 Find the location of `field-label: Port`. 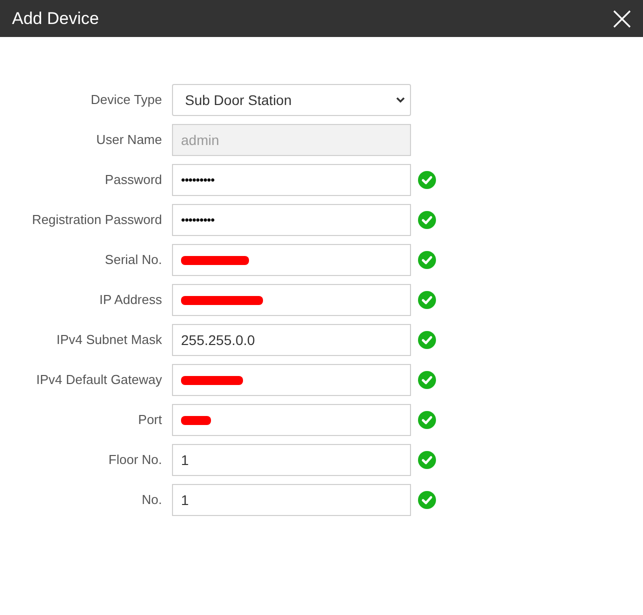

field-label: Port is located at coordinates (150, 420).